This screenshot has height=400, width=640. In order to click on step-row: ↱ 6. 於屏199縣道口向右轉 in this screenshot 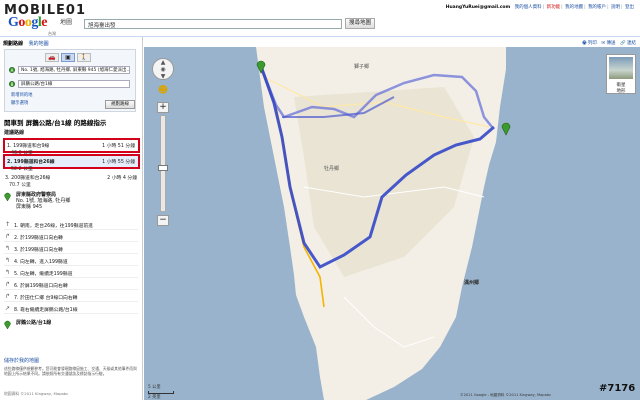, I will do `click(71, 285)`.